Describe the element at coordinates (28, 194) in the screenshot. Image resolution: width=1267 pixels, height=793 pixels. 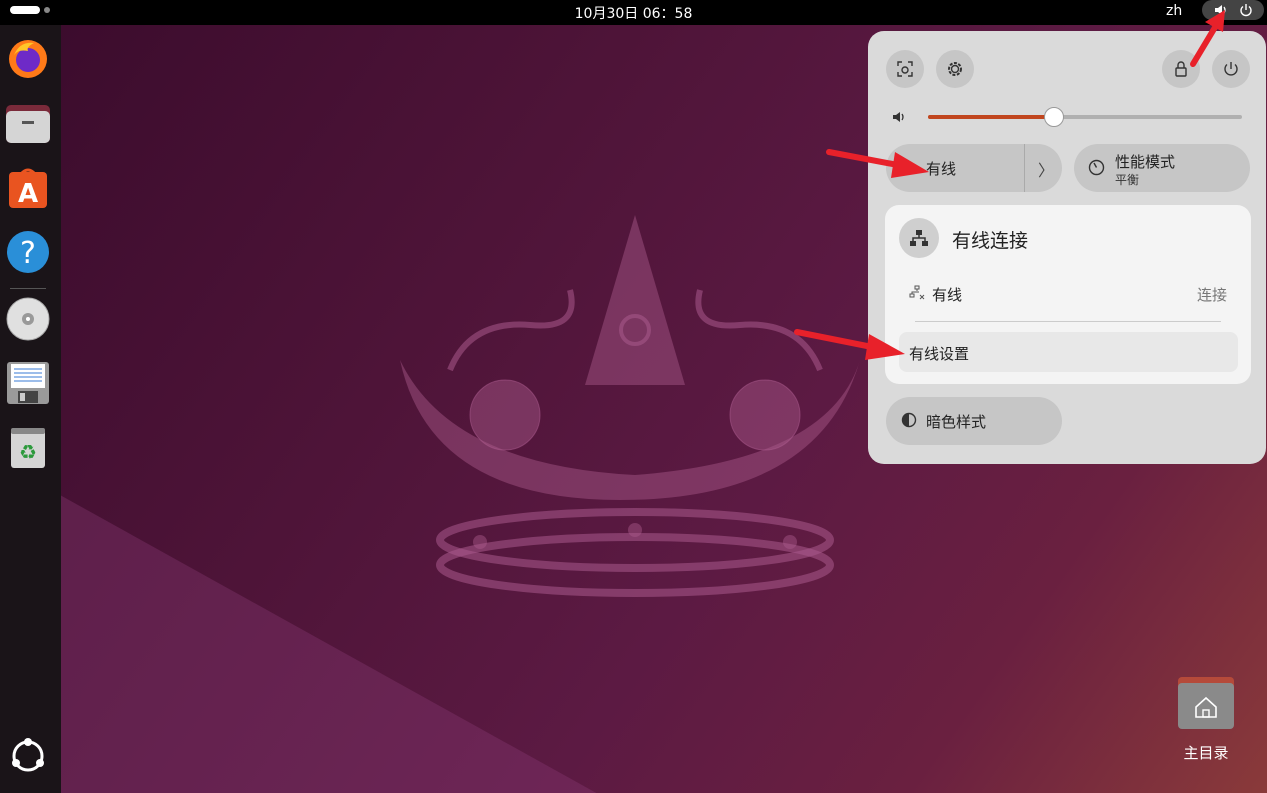
I see `svg-text: A` at that location.